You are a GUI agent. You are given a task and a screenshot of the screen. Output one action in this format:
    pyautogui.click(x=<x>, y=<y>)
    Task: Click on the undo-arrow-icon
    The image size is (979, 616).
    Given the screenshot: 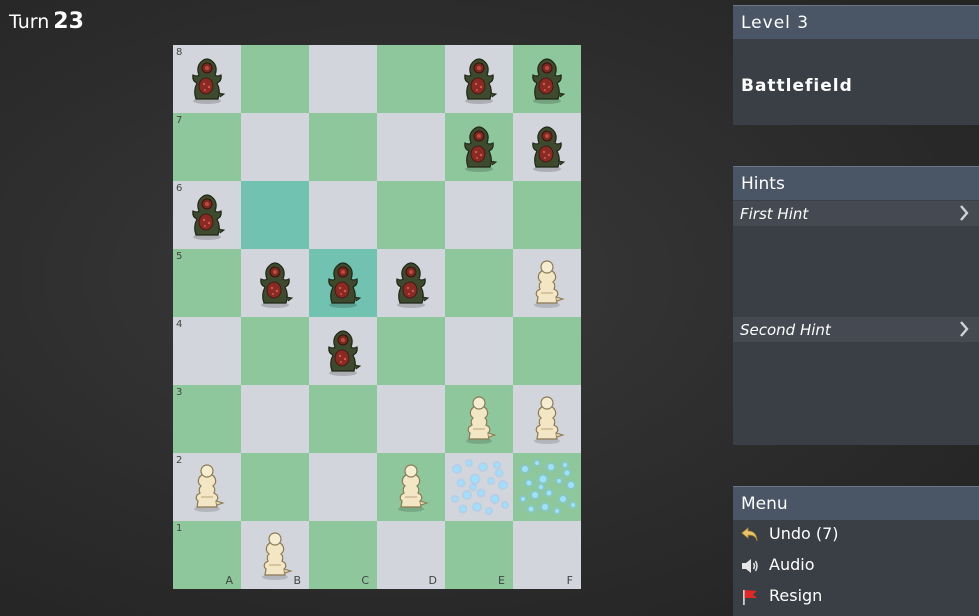 What is the action you would take?
    pyautogui.click(x=749, y=534)
    